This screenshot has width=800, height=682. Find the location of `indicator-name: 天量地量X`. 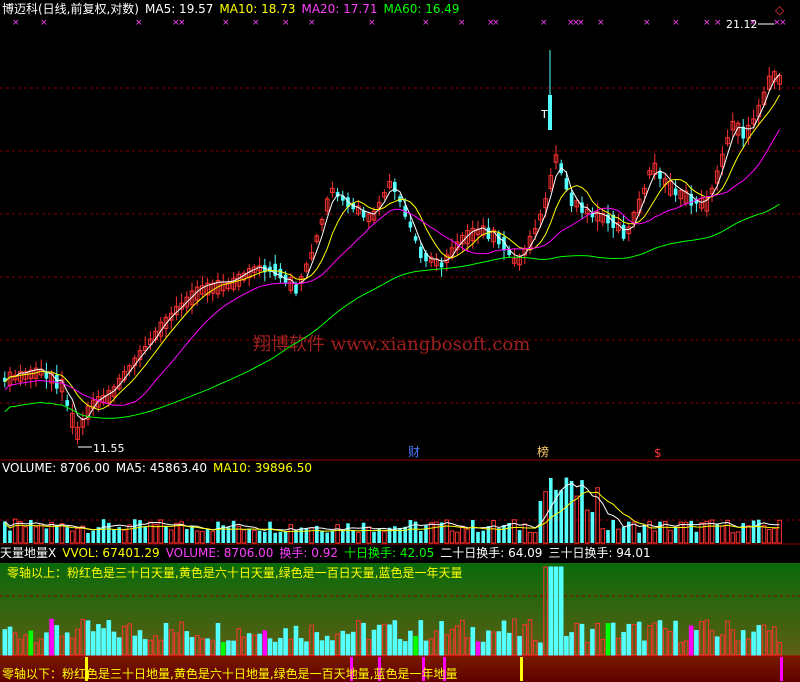

indicator-name: 天量地量X is located at coordinates (28, 553).